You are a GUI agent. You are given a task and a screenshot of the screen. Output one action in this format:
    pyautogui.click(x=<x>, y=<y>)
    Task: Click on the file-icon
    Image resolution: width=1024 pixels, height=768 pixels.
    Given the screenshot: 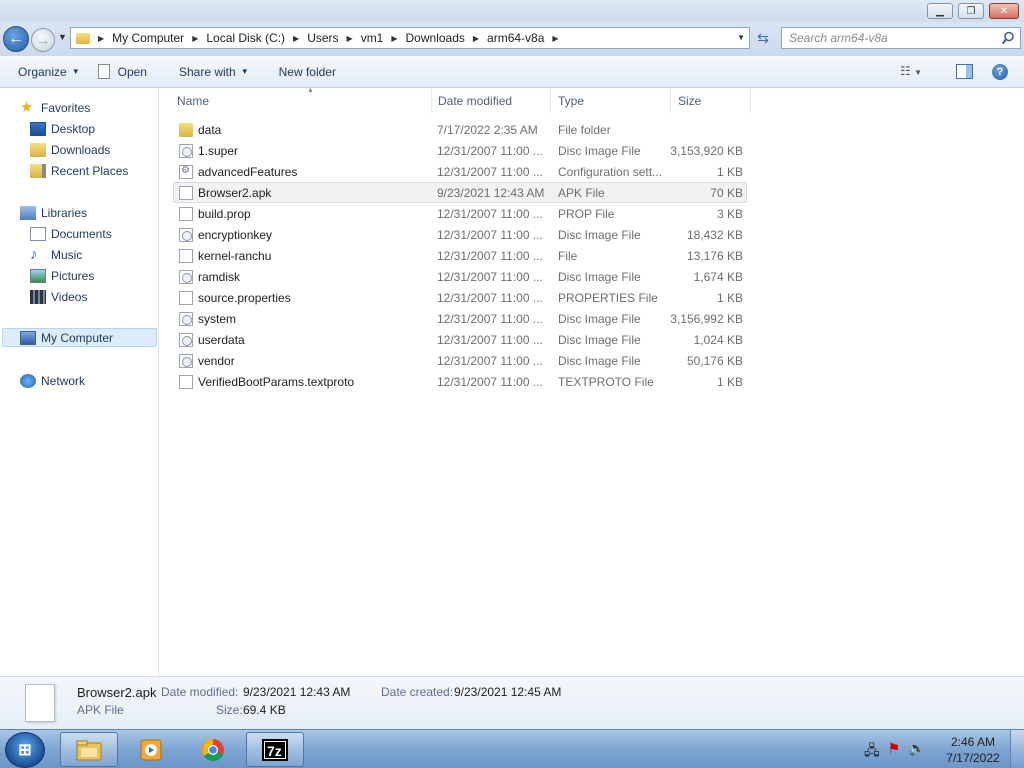 What is the action you would take?
    pyautogui.click(x=186, y=193)
    